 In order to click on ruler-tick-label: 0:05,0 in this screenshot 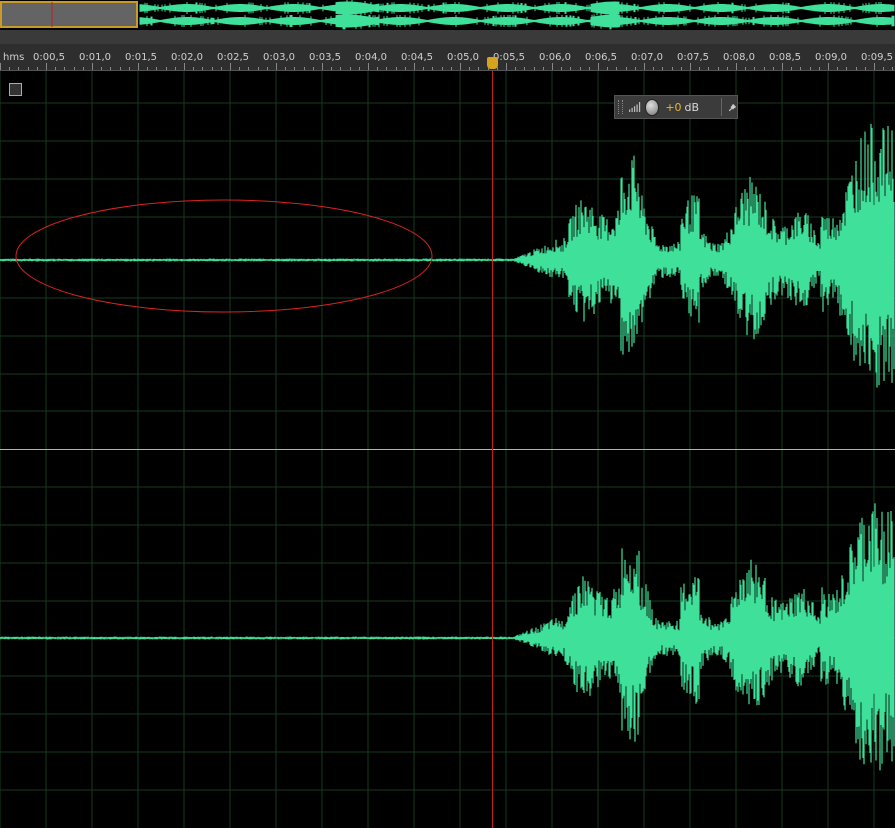, I will do `click(463, 57)`.